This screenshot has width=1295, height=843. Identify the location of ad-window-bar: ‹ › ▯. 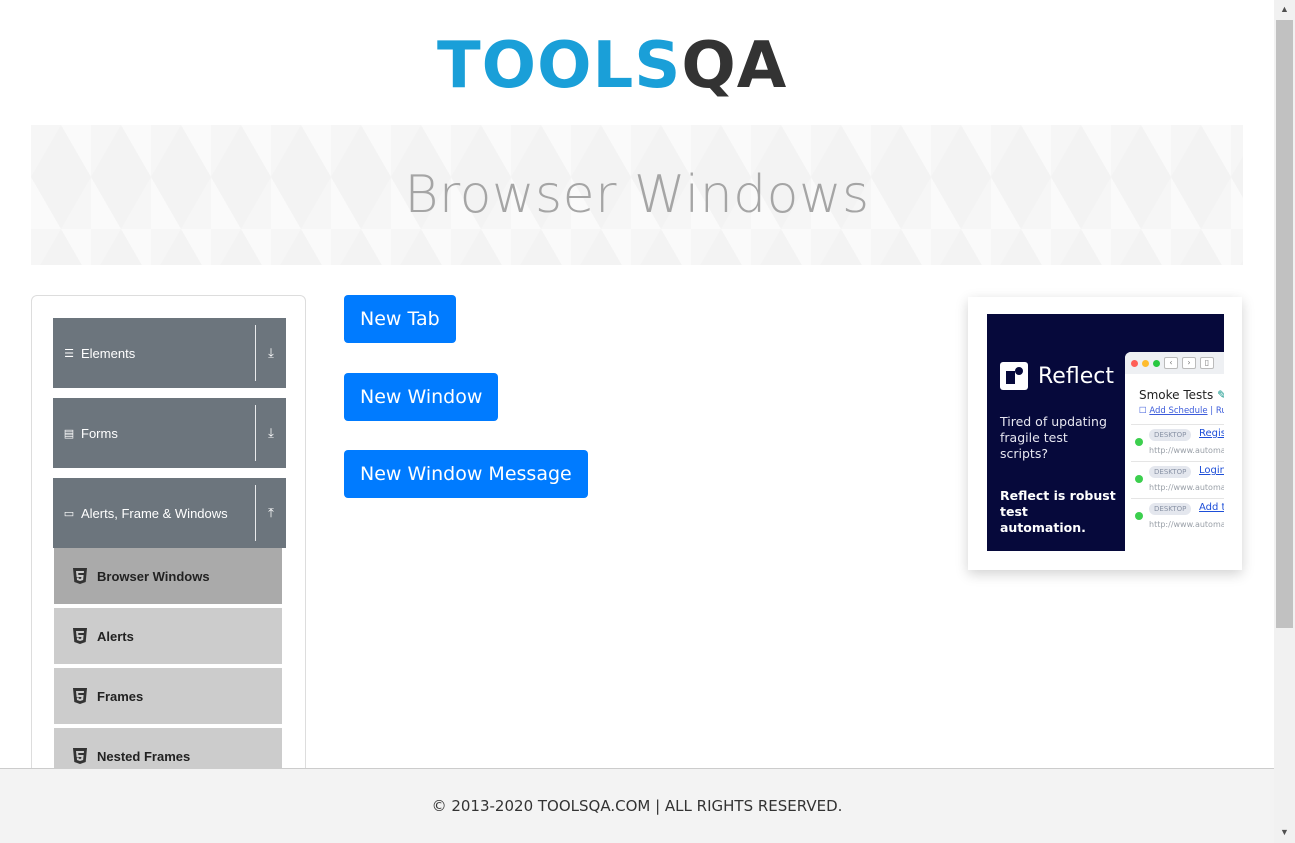
(1174, 363).